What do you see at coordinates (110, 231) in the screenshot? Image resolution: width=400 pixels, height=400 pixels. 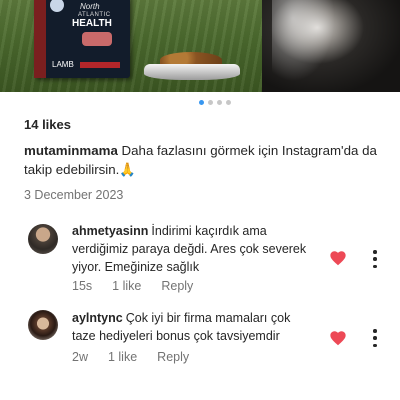 I see `comment-username: ahmetyasinn` at bounding box center [110, 231].